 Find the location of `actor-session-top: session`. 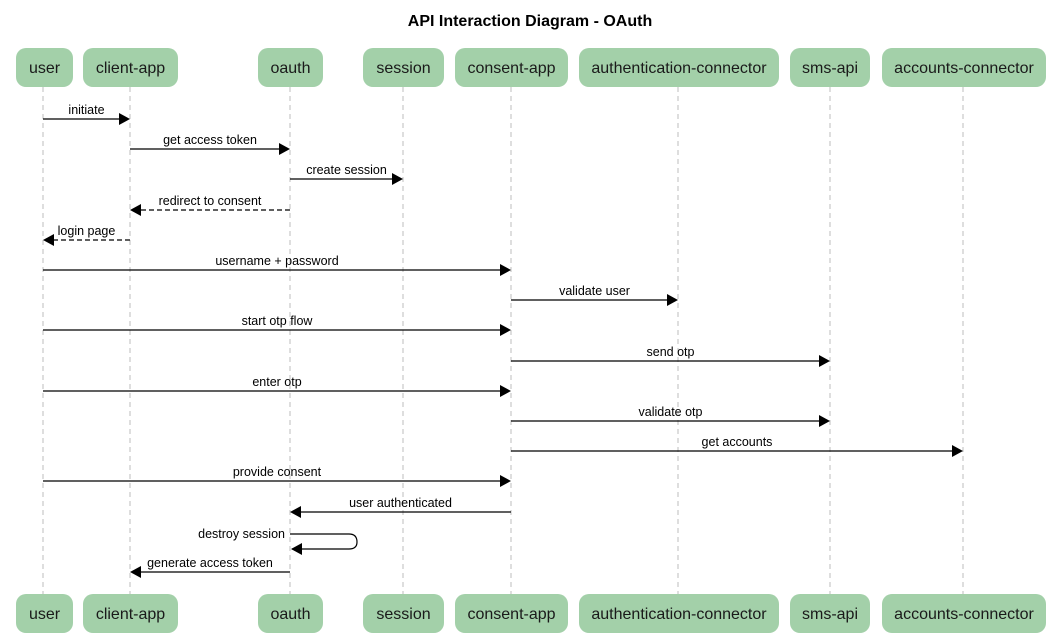

actor-session-top: session is located at coordinates (403, 67).